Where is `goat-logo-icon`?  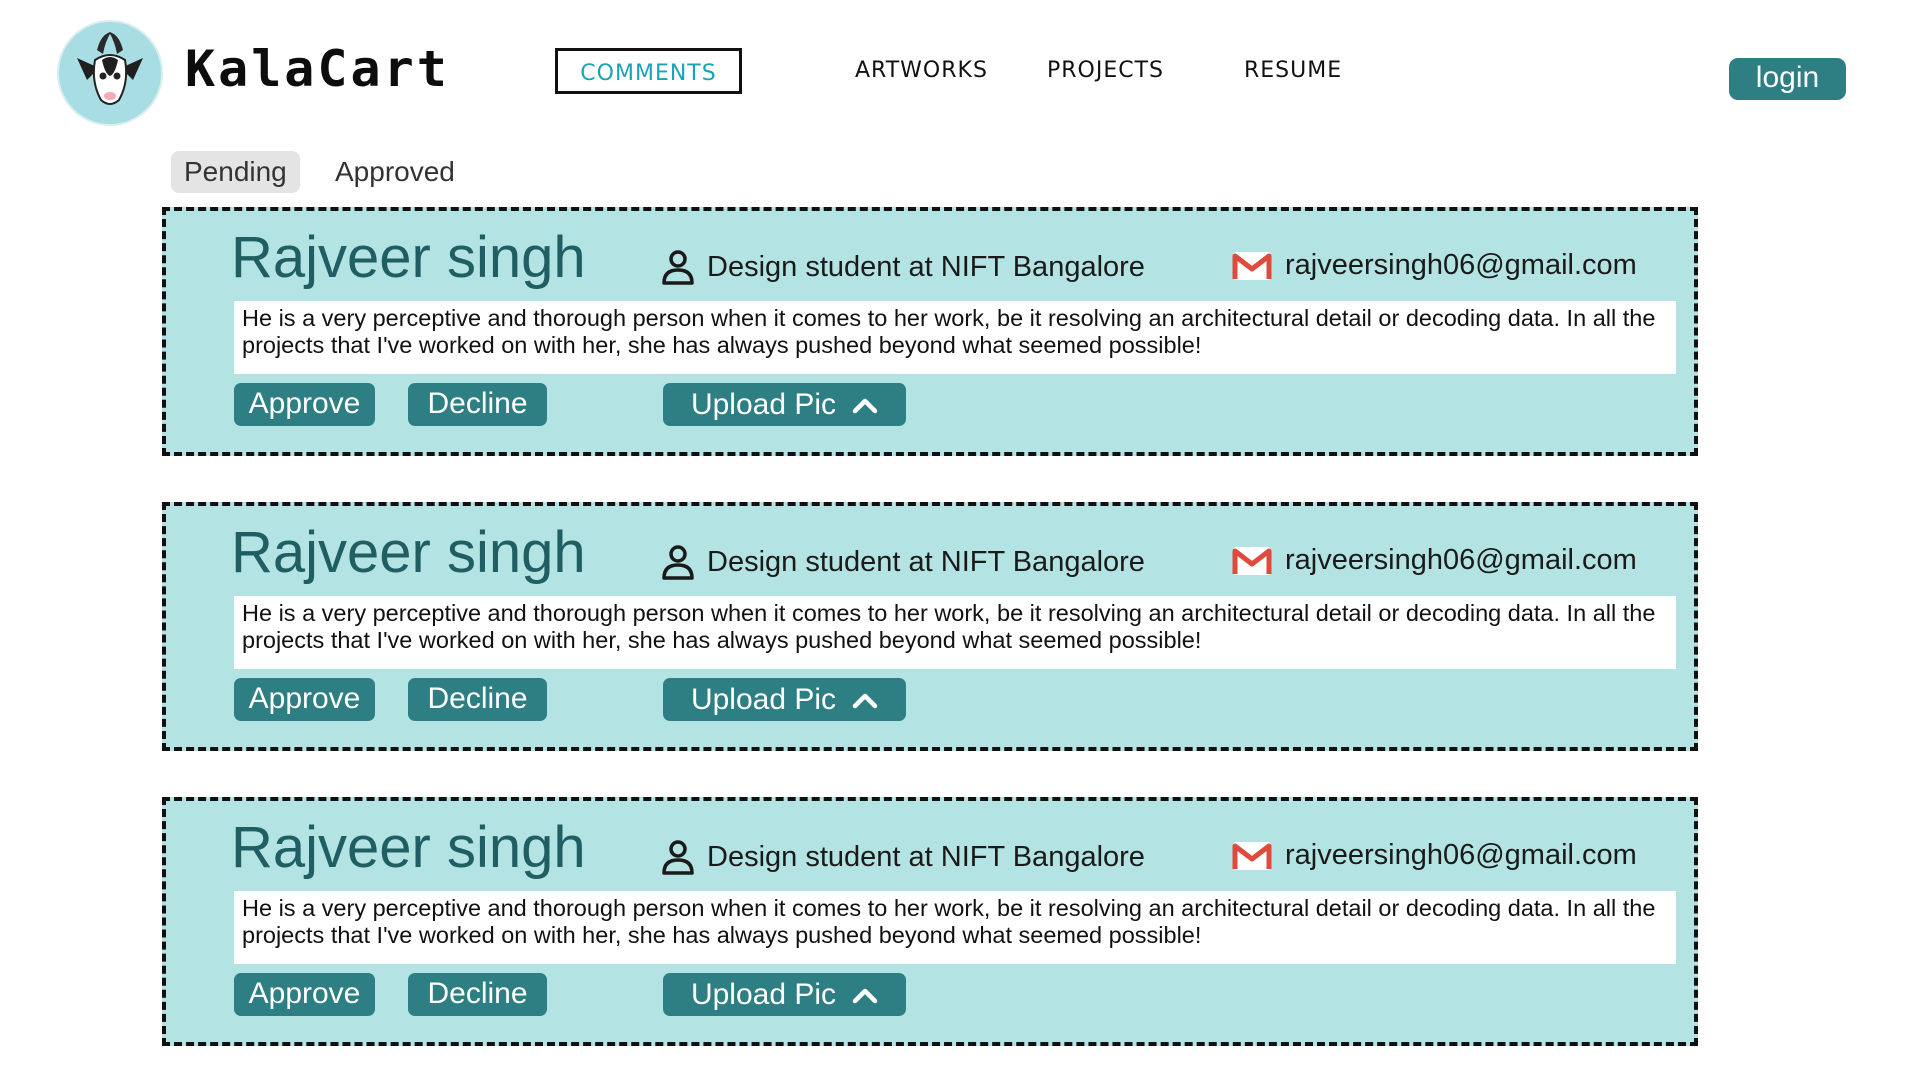
goat-logo-icon is located at coordinates (110, 73).